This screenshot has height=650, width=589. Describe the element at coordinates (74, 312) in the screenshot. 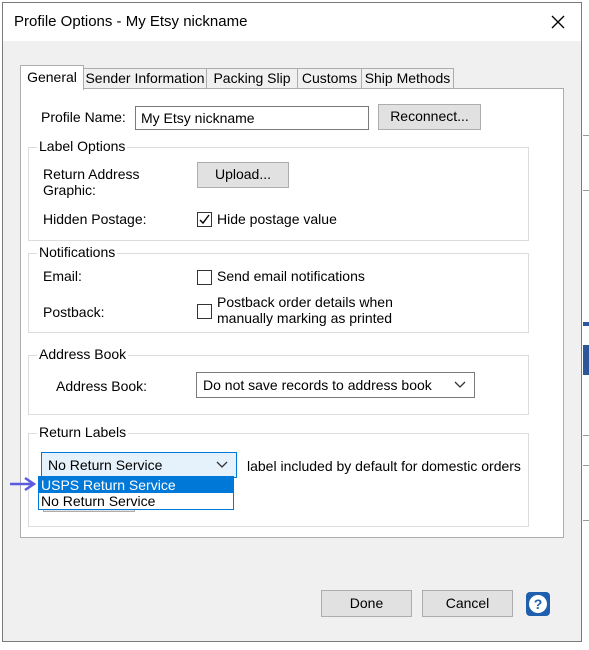

I see `postback-label: Postback:` at that location.